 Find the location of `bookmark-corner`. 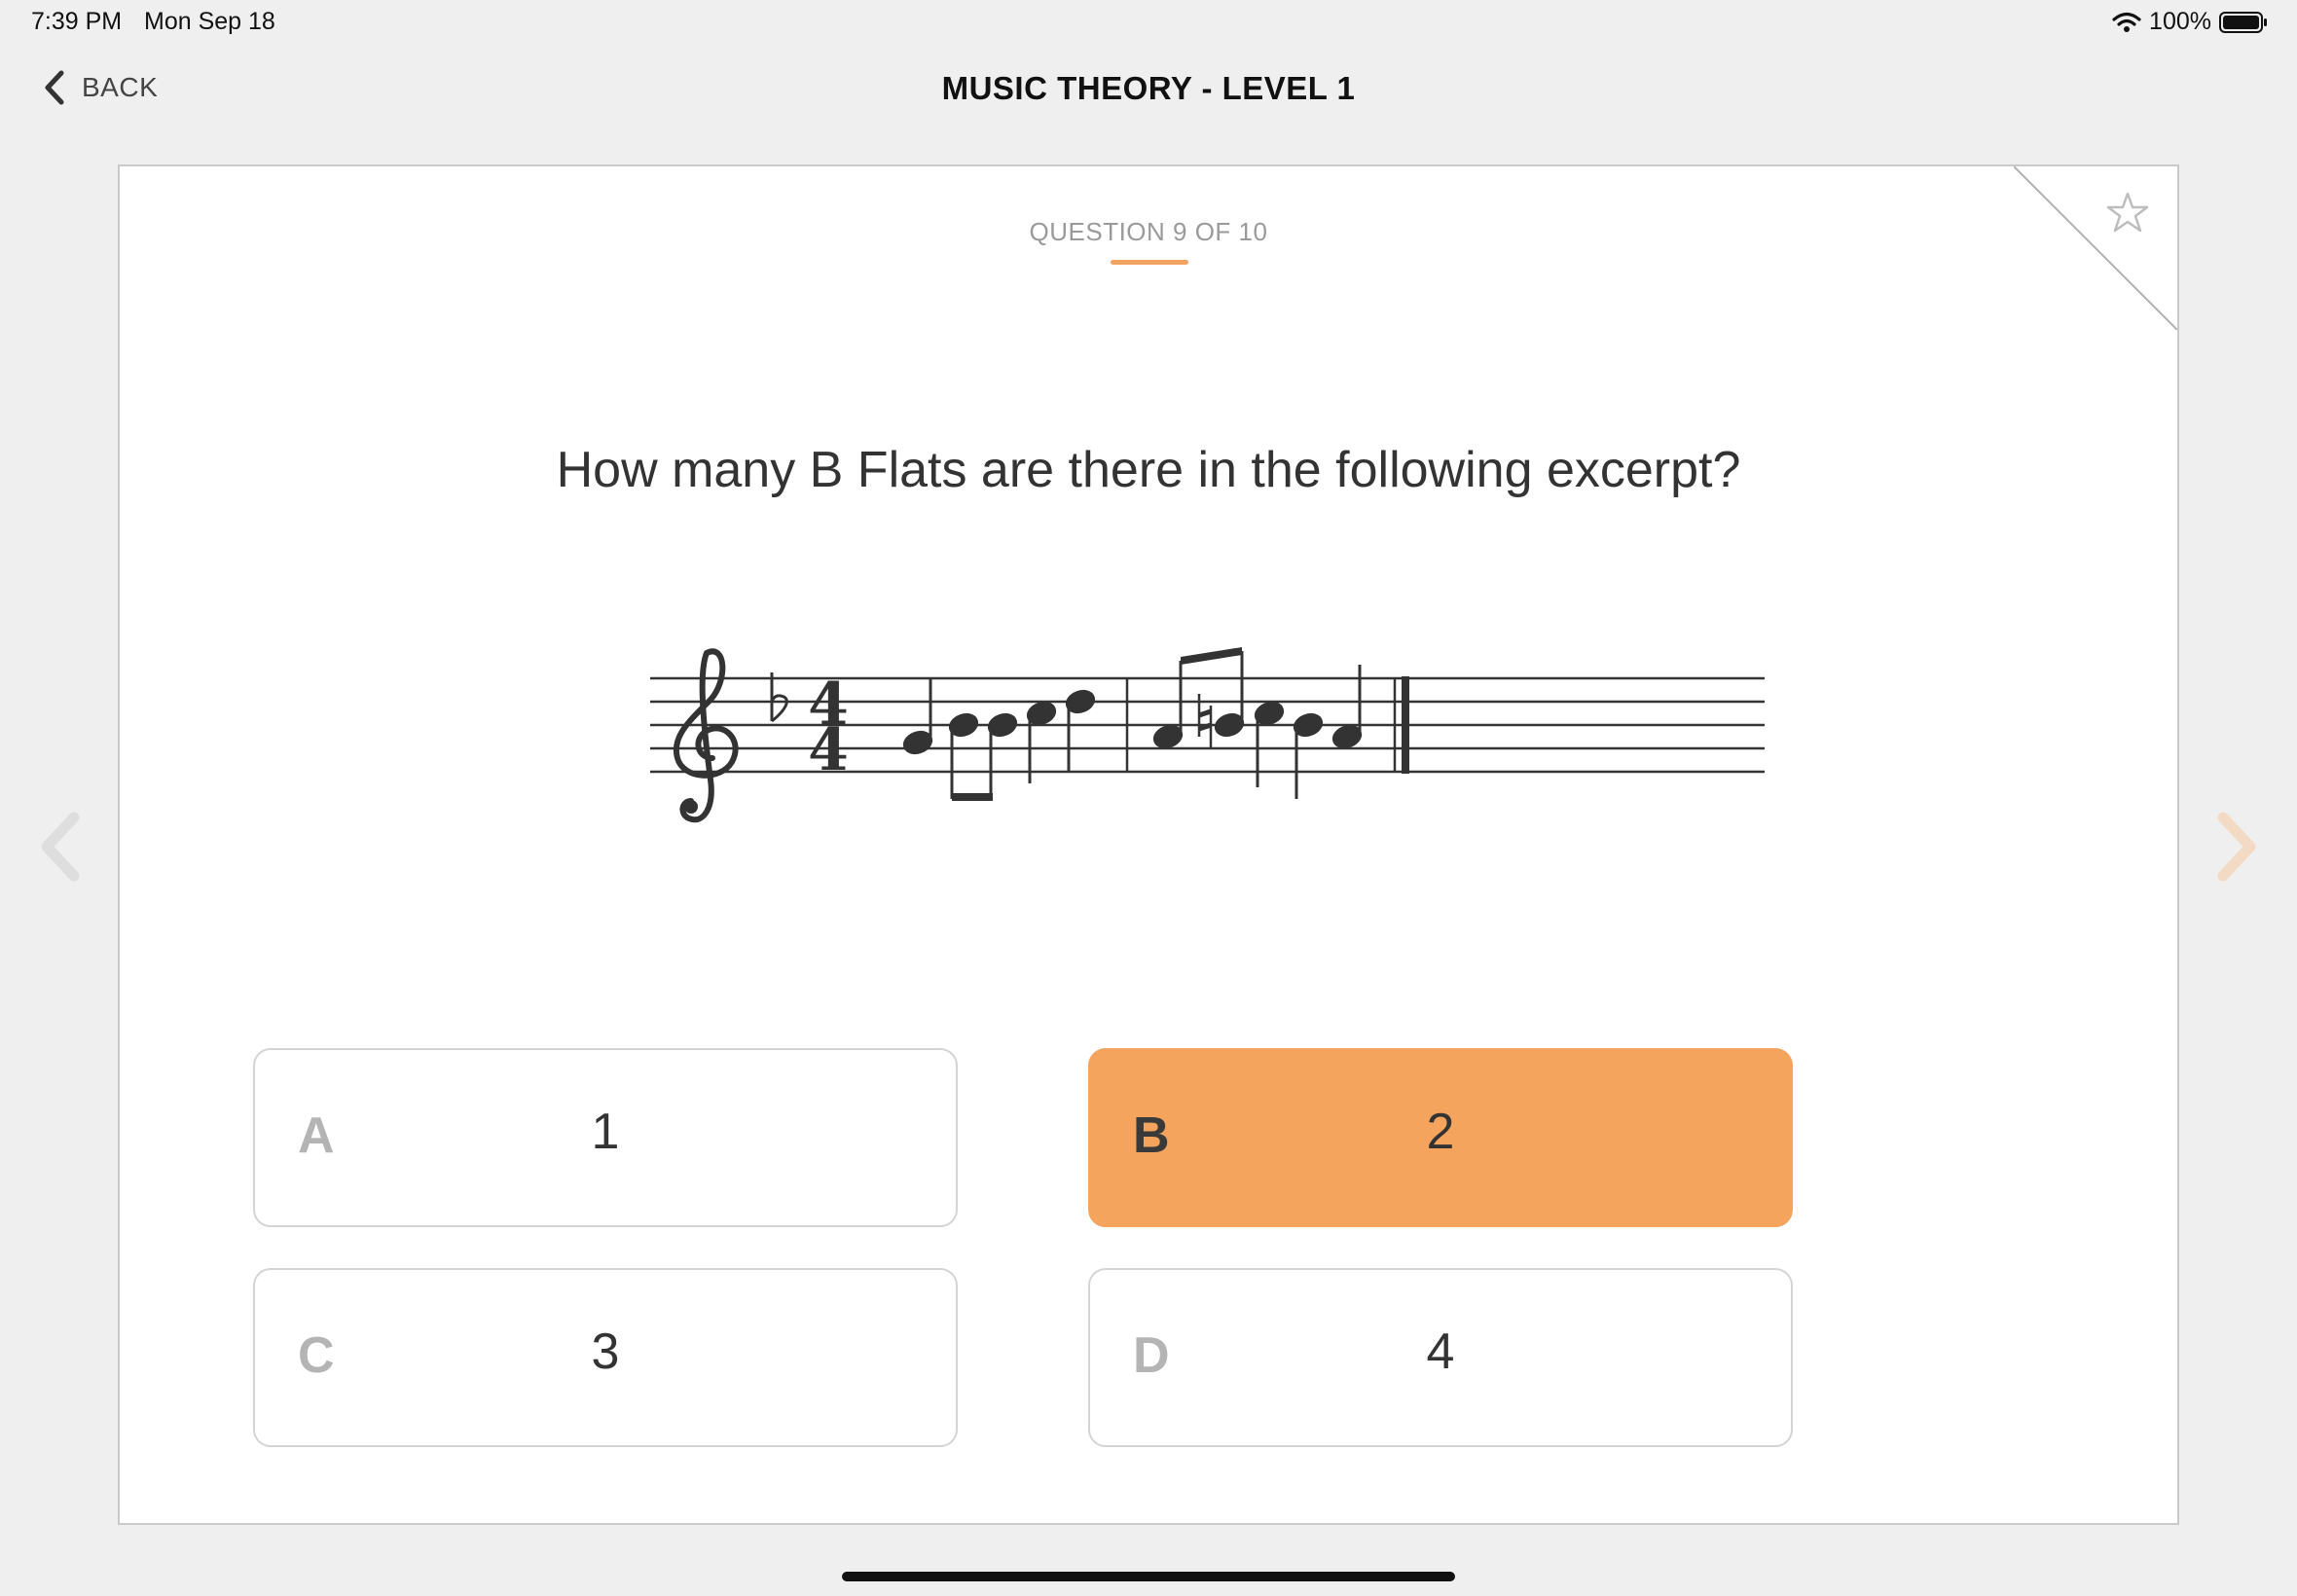

bookmark-corner is located at coordinates (2096, 248).